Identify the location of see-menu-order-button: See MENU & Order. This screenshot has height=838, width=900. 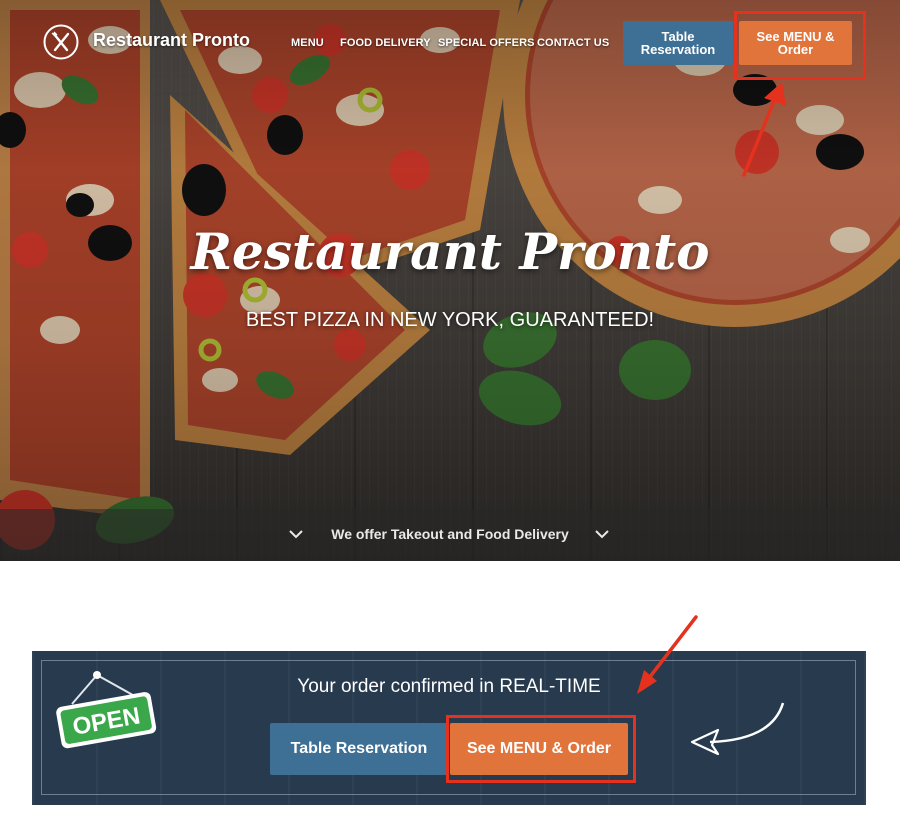
(795, 43).